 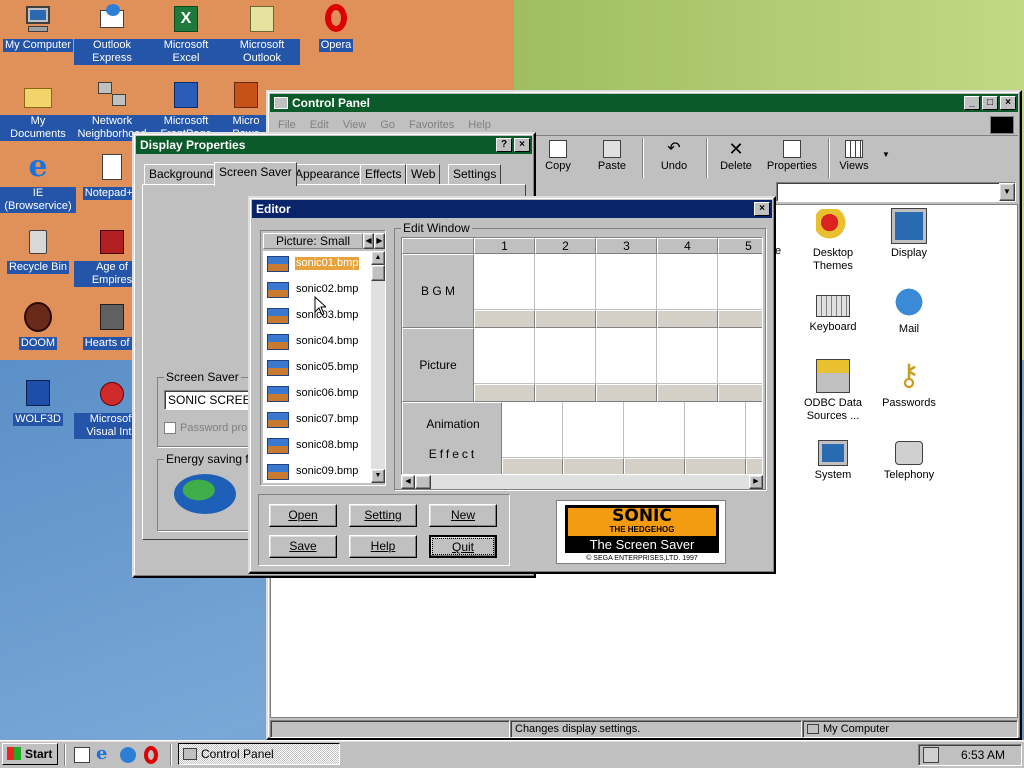 I want to click on show-desktop-icon, so click(x=82, y=755).